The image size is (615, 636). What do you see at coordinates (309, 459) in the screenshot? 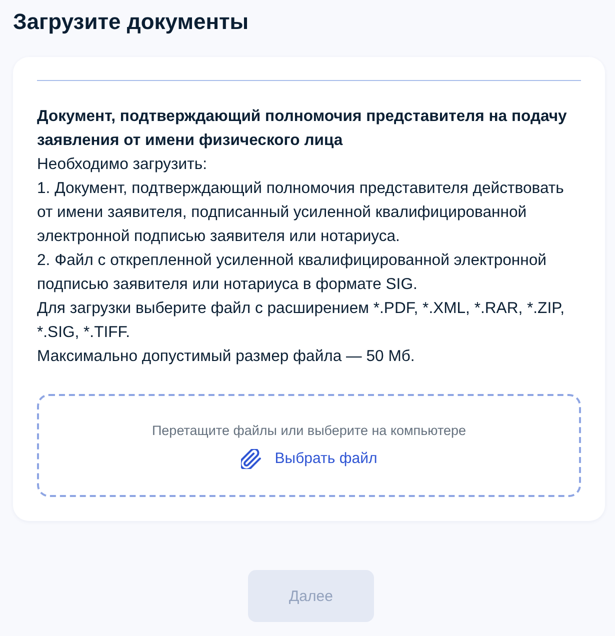
I see `choose-file-link: Выбрать файл` at bounding box center [309, 459].